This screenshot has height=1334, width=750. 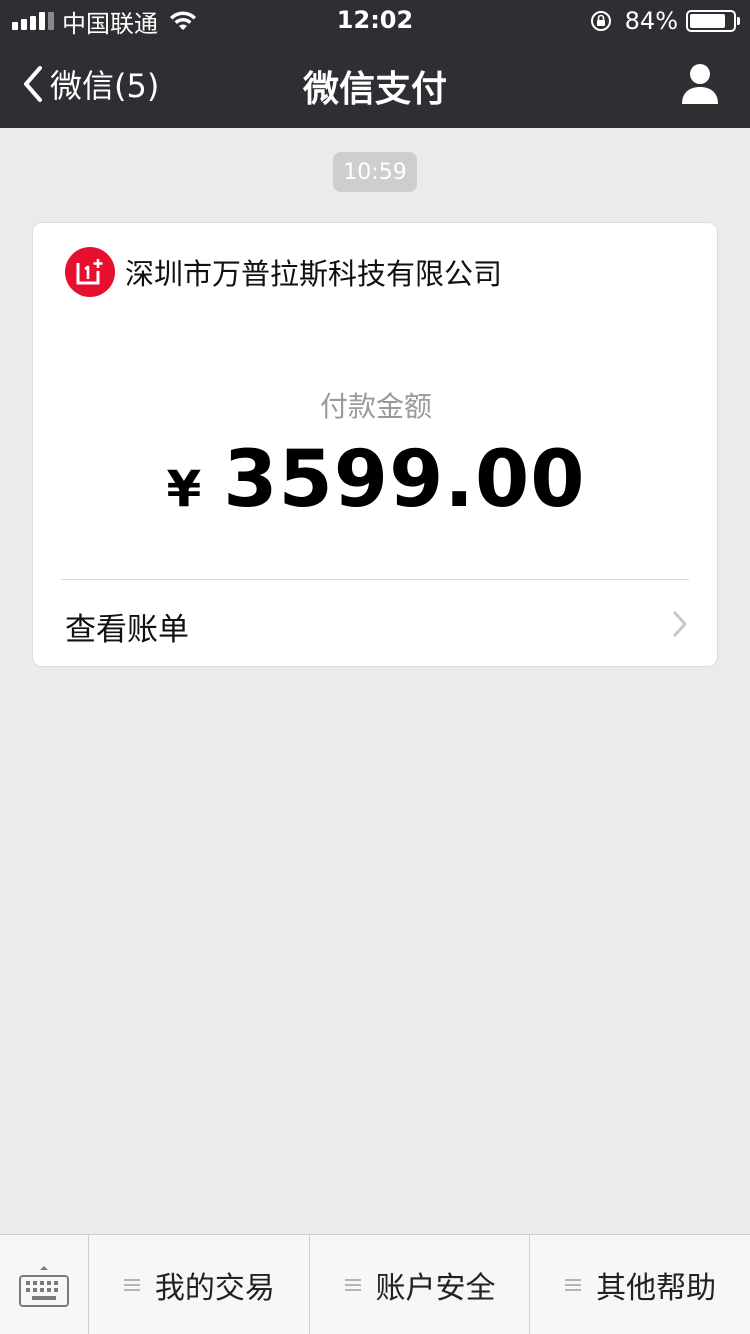 I want to click on nav-bar: 微信(5) 微信支付, so click(x=375, y=84).